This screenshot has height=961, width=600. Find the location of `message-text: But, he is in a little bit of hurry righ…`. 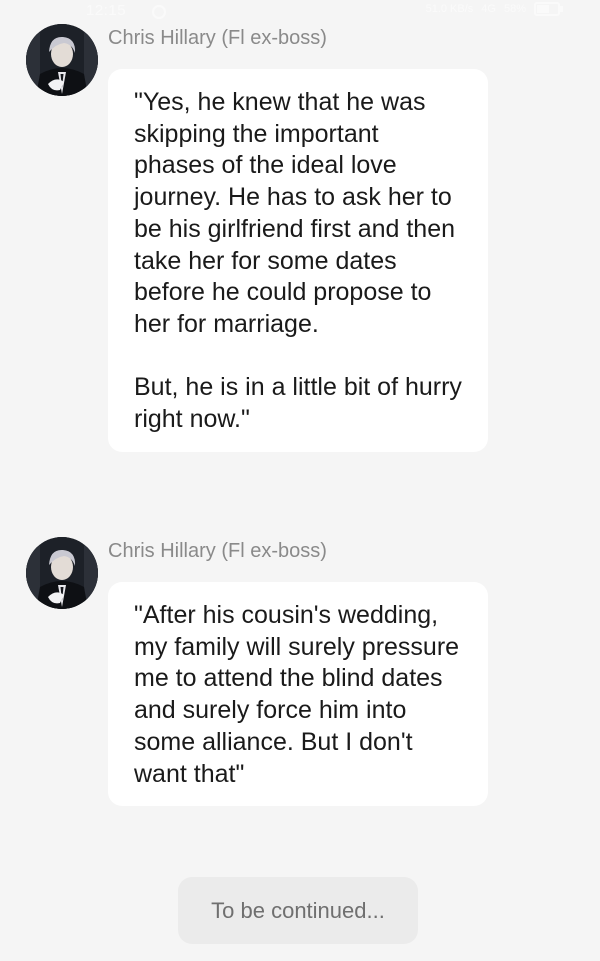

message-text: But, he is in a little bit of hurry righ… is located at coordinates (298, 403).